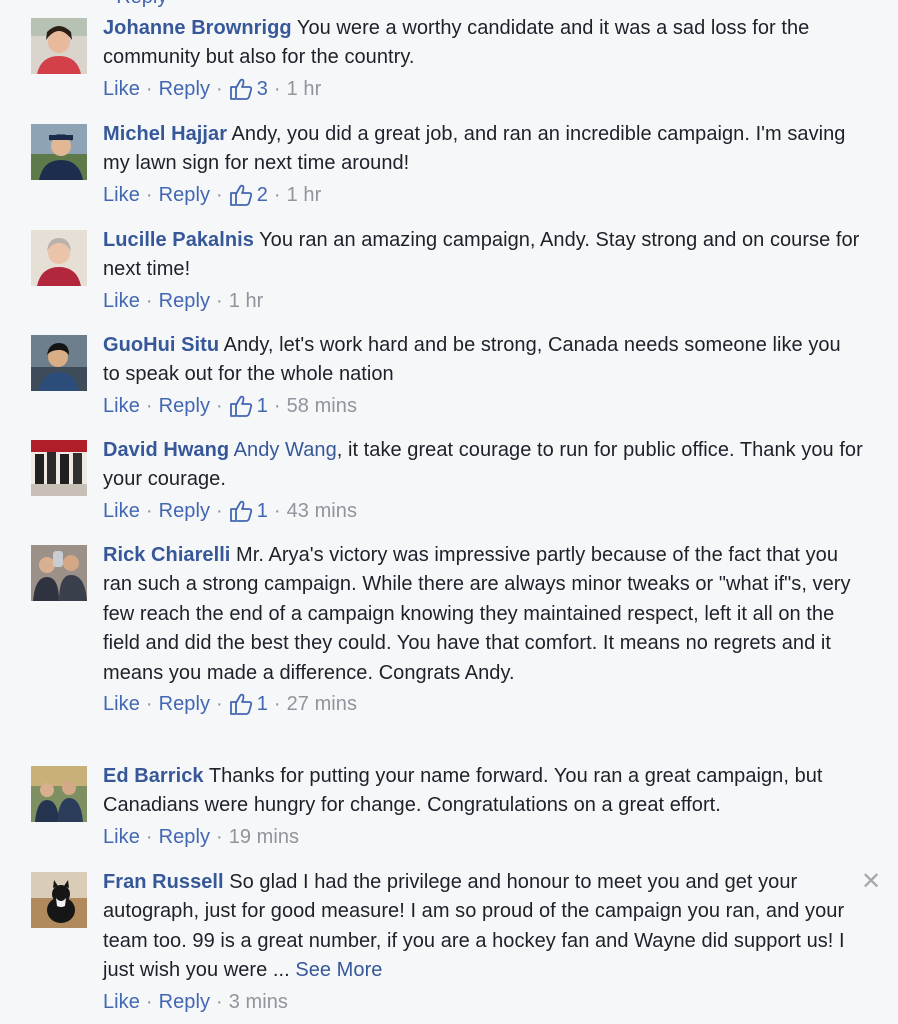 The image size is (898, 1024). Describe the element at coordinates (166, 450) in the screenshot. I see `comment-author: David Hwang` at that location.